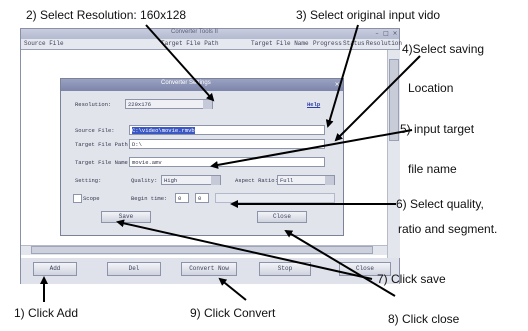 The image size is (528, 331). Describe the element at coordinates (233, 313) in the screenshot. I see `annotation-click-convert: 9) Click Convert` at that location.